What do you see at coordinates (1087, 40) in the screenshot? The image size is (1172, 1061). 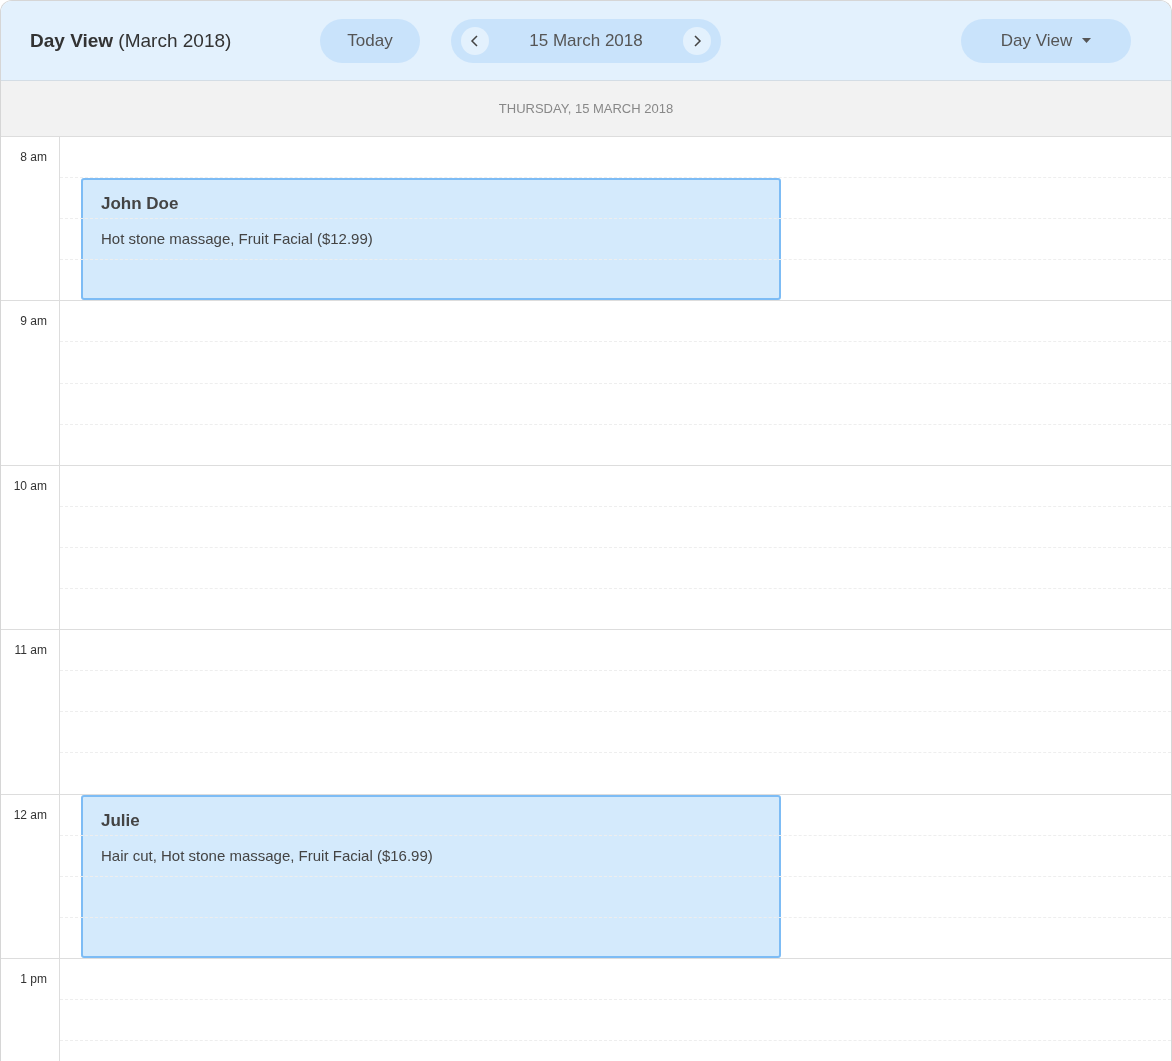 I see `caret-icon` at bounding box center [1087, 40].